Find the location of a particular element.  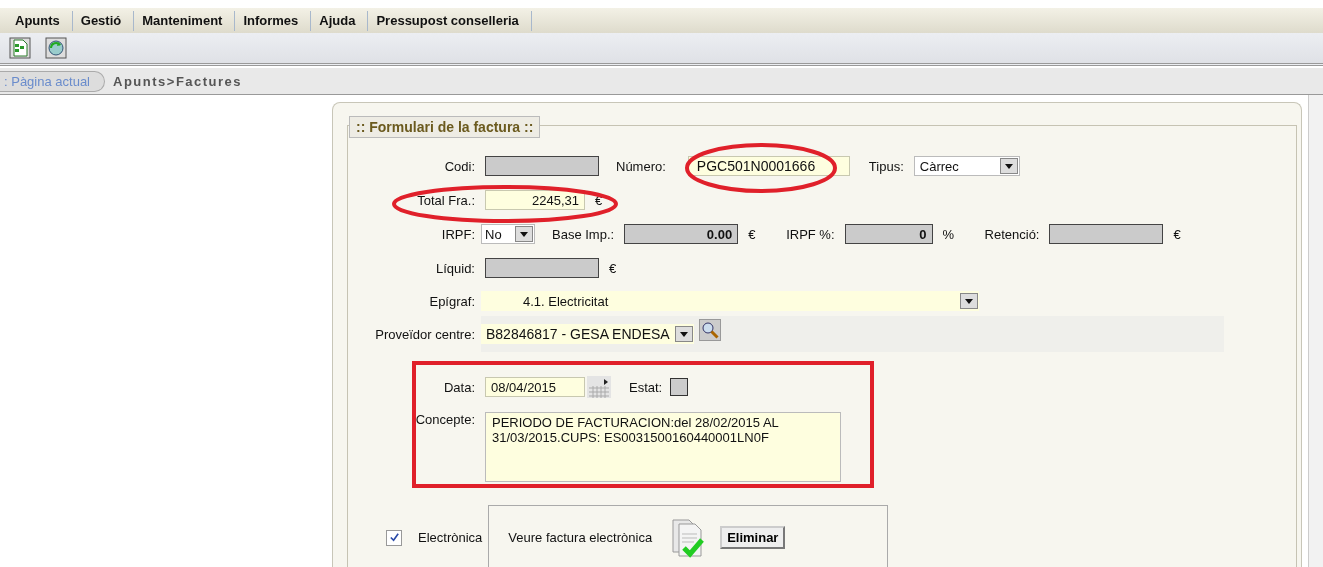

field-label: IRPF: is located at coordinates (458, 234).